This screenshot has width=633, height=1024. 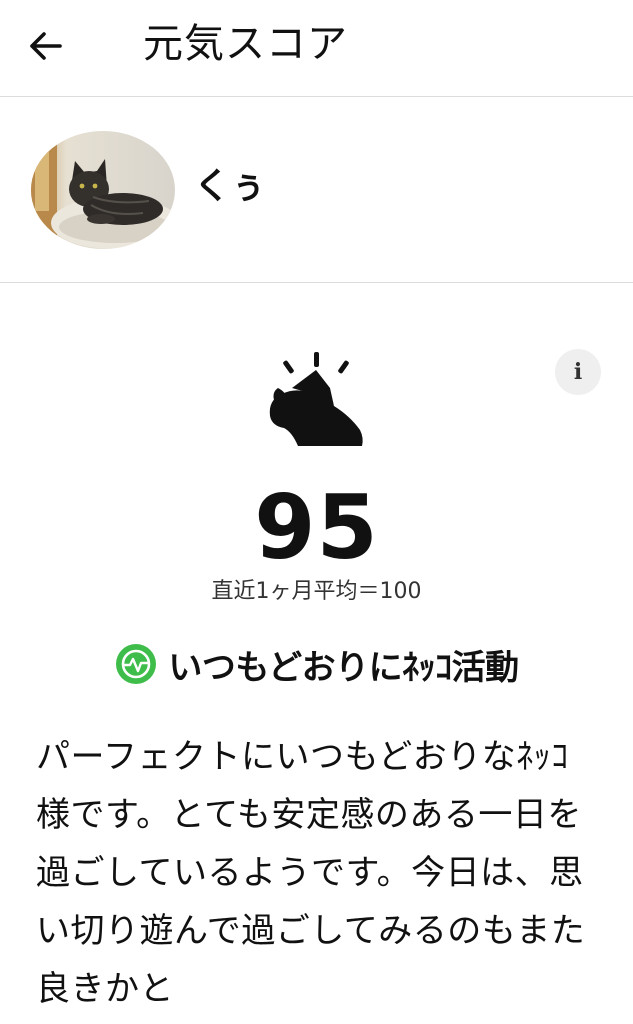 I want to click on score-value: 95, so click(x=316, y=527).